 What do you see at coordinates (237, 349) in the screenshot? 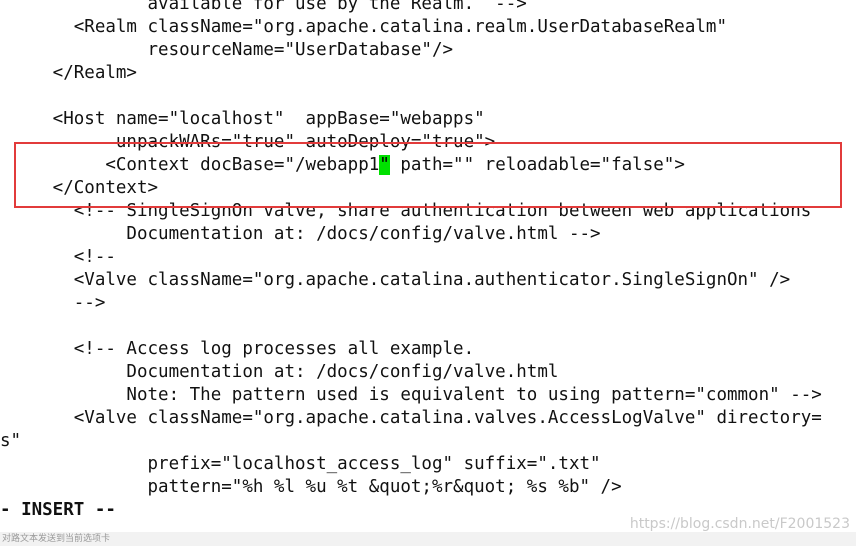
I see `code-line: <!-- Access log processes all example.` at bounding box center [237, 349].